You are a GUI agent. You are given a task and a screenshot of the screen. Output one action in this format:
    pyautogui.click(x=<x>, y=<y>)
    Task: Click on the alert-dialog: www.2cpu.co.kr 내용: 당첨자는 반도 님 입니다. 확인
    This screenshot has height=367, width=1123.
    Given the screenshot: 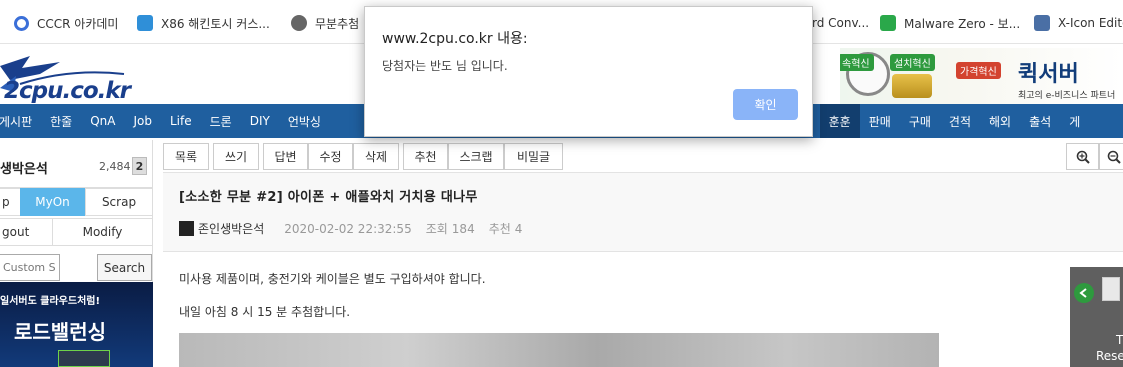 What is the action you would take?
    pyautogui.click(x=588, y=71)
    